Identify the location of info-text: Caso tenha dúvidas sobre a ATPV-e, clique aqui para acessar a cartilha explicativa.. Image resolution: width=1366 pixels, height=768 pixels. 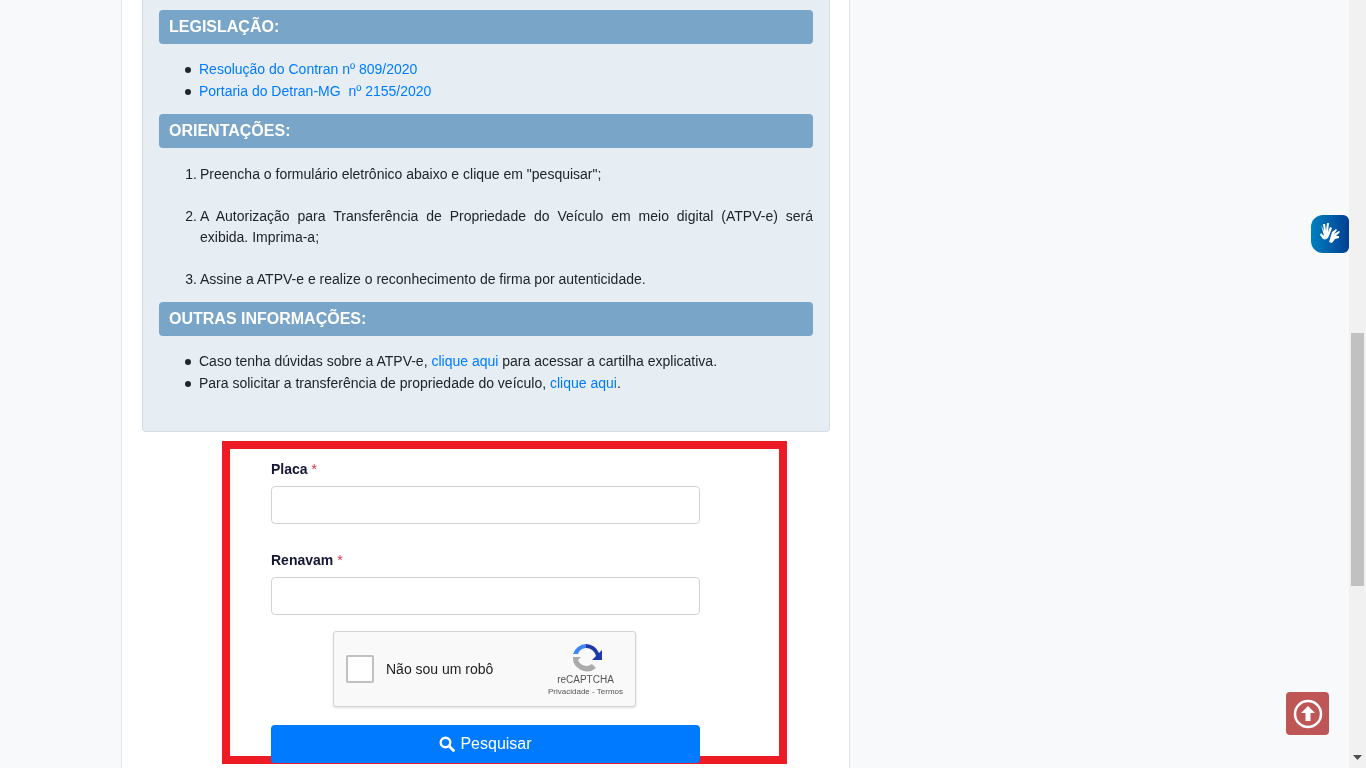
(459, 361).